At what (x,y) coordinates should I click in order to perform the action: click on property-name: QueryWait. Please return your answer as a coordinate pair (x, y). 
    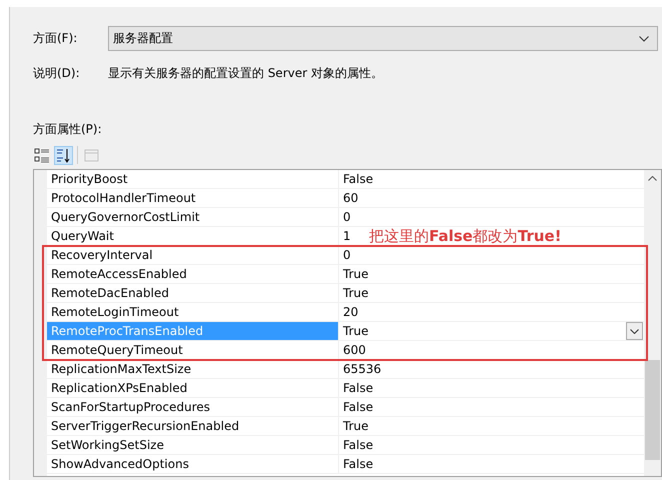
    Looking at the image, I should click on (193, 236).